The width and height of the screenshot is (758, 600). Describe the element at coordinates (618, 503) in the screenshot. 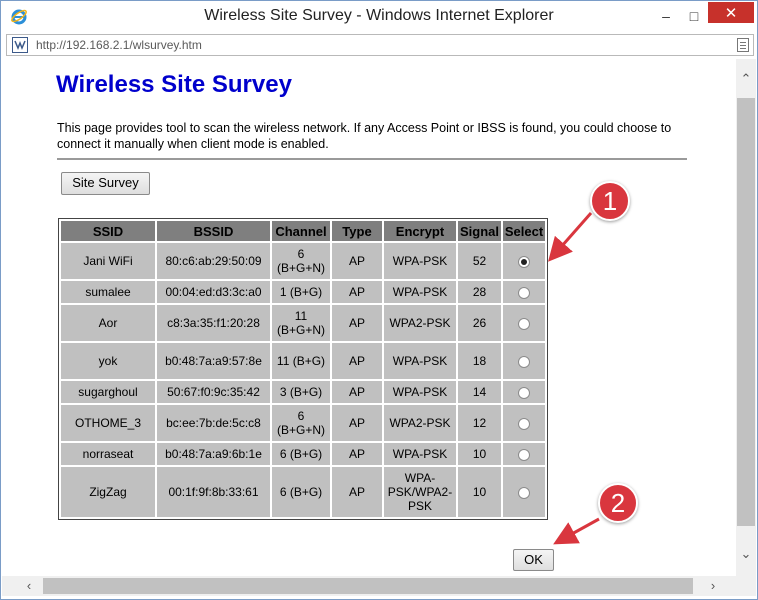

I see `annotation-step-2: 2` at that location.